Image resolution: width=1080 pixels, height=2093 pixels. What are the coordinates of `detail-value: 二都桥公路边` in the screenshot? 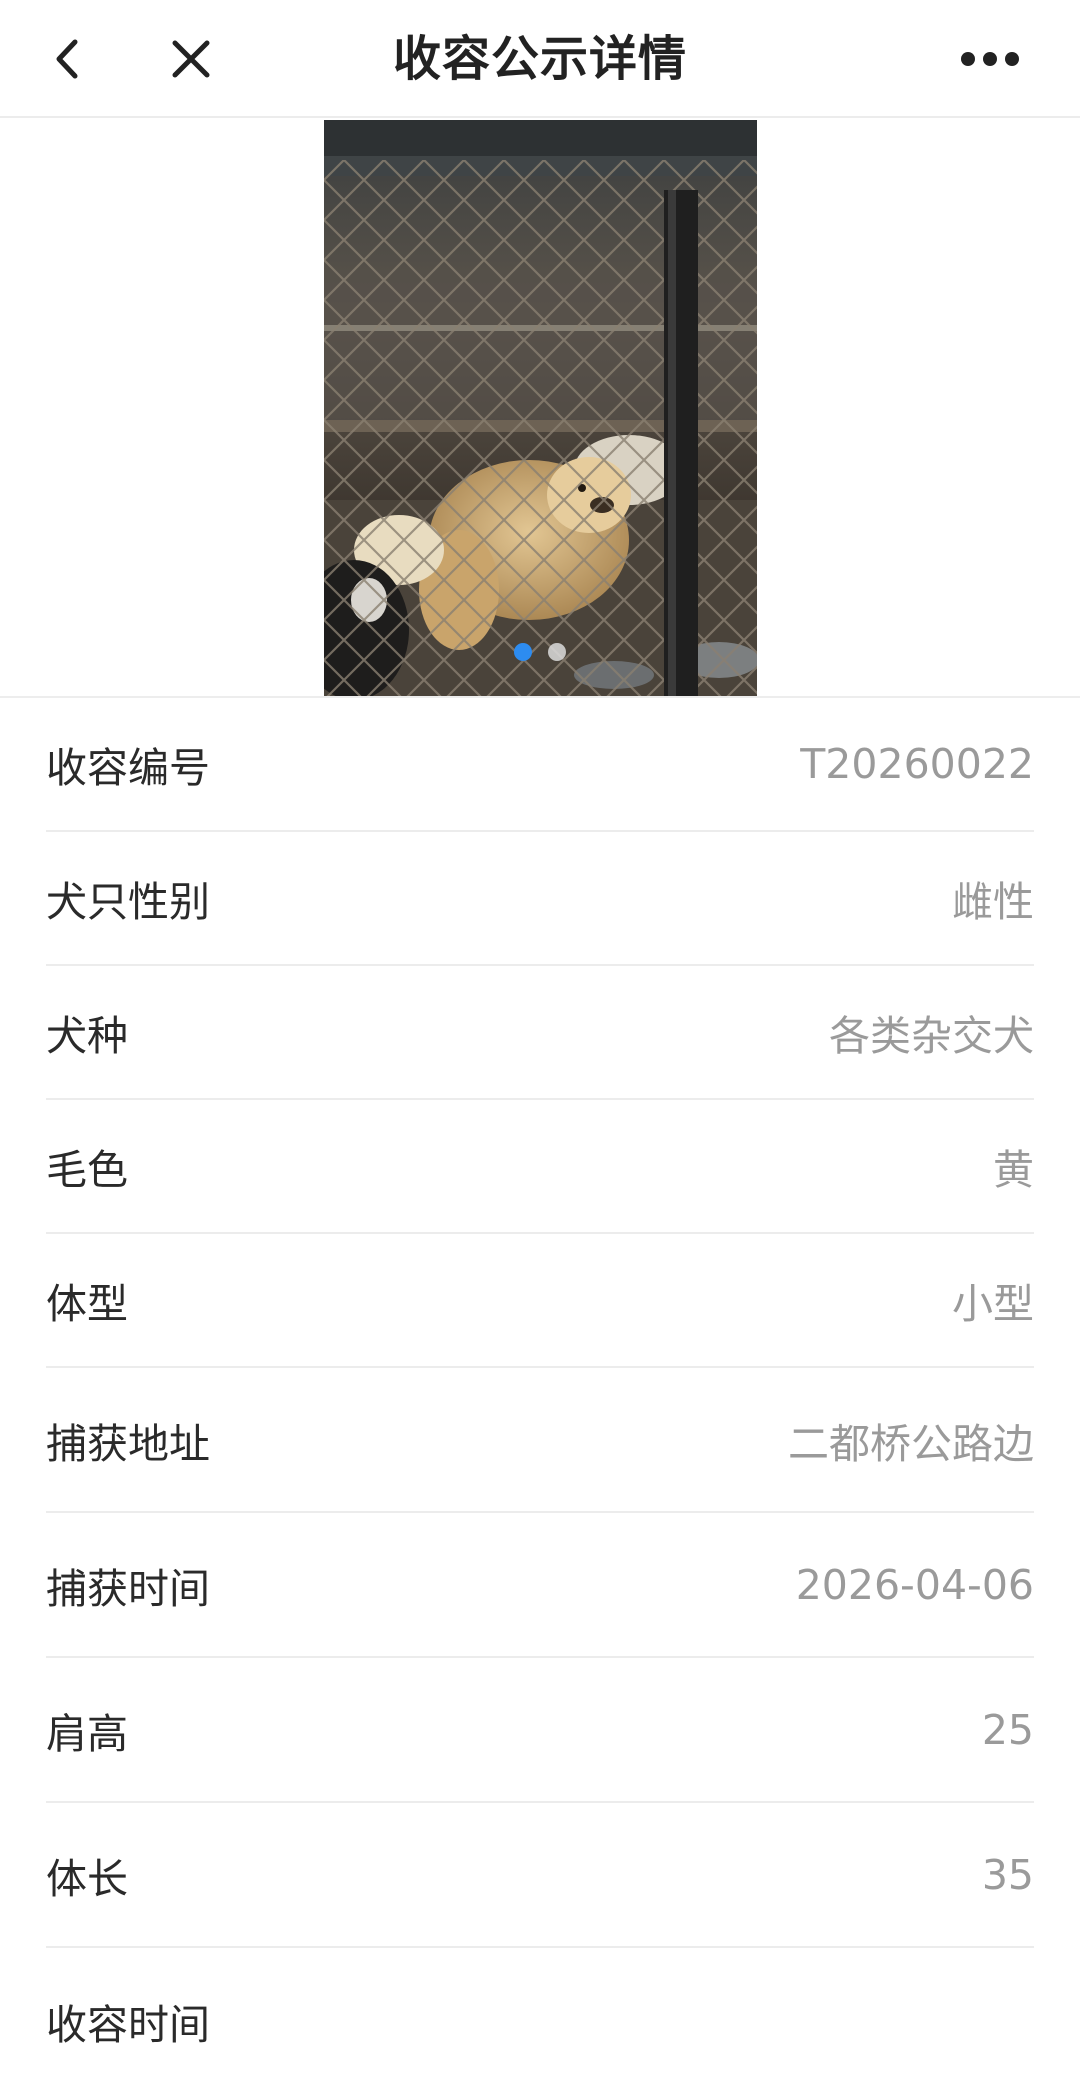 It's located at (911, 1443).